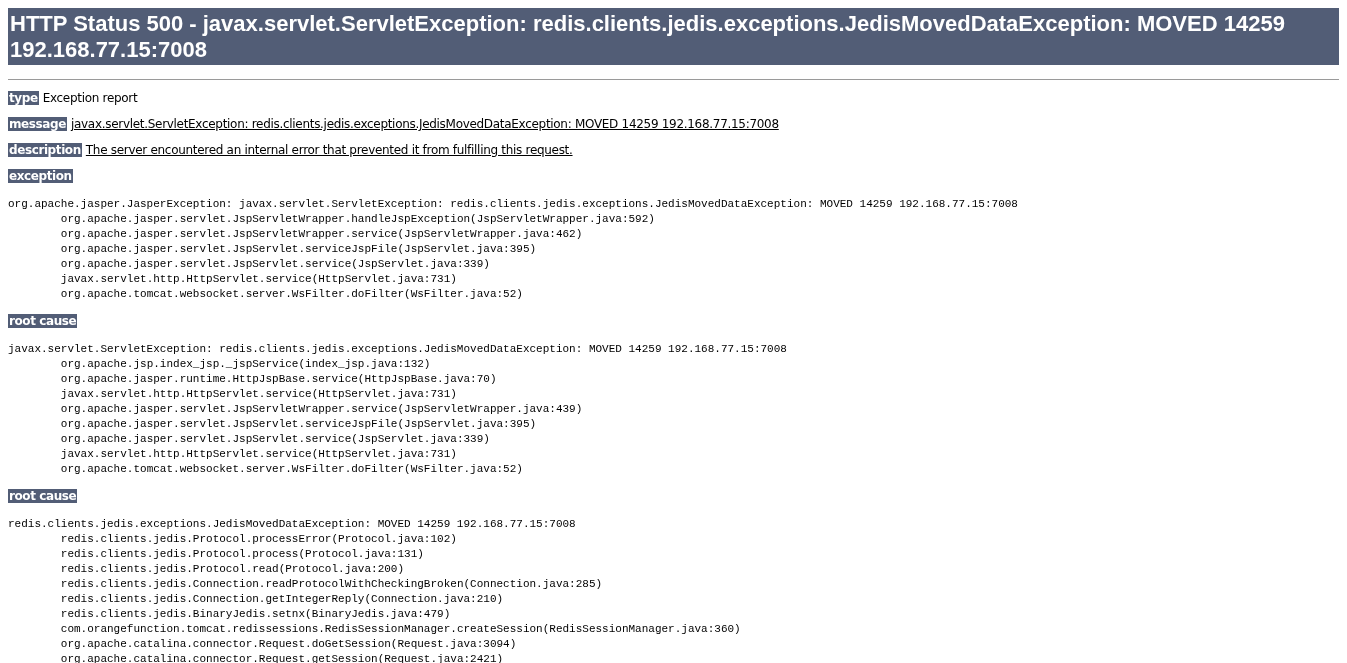 Image resolution: width=1347 pixels, height=663 pixels. I want to click on field-value: javax.servlet.ServletException: redis.clients.jedis.exceptions.JedisMovedDataException: MOVED 14259 192.168.77.15:7008, so click(424, 124).